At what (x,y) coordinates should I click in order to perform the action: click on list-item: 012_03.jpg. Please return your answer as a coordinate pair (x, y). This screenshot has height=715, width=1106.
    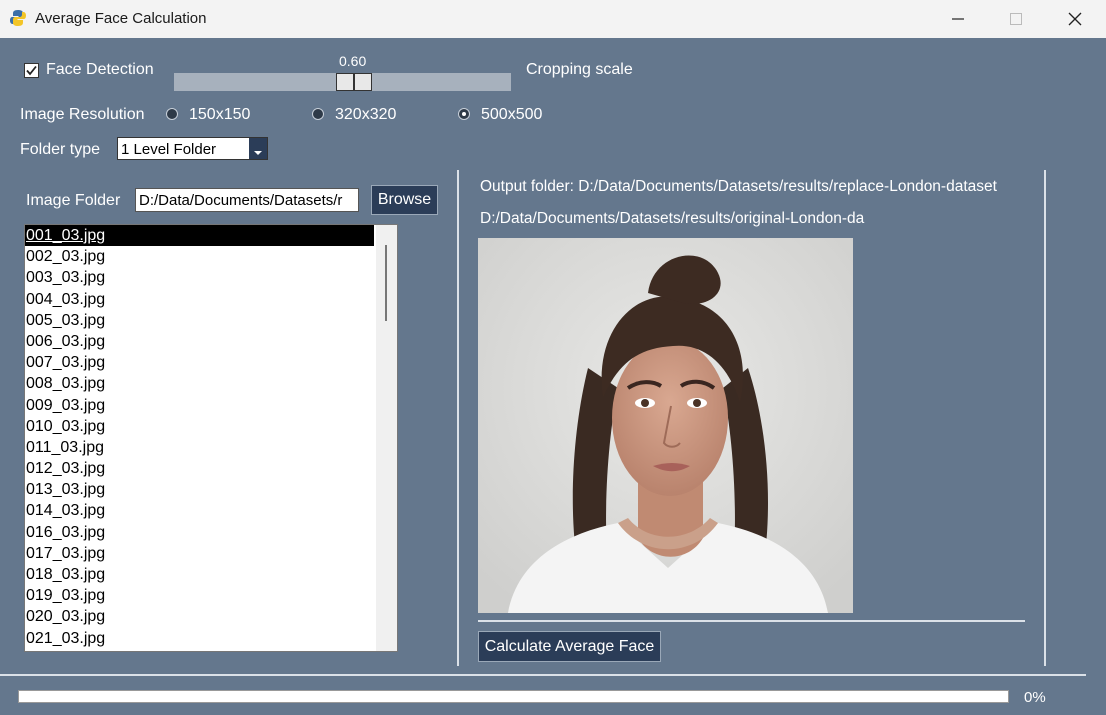
    Looking at the image, I should click on (199, 468).